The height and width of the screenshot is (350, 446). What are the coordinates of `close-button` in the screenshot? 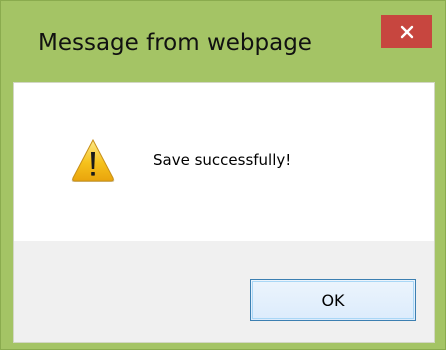 It's located at (406, 31).